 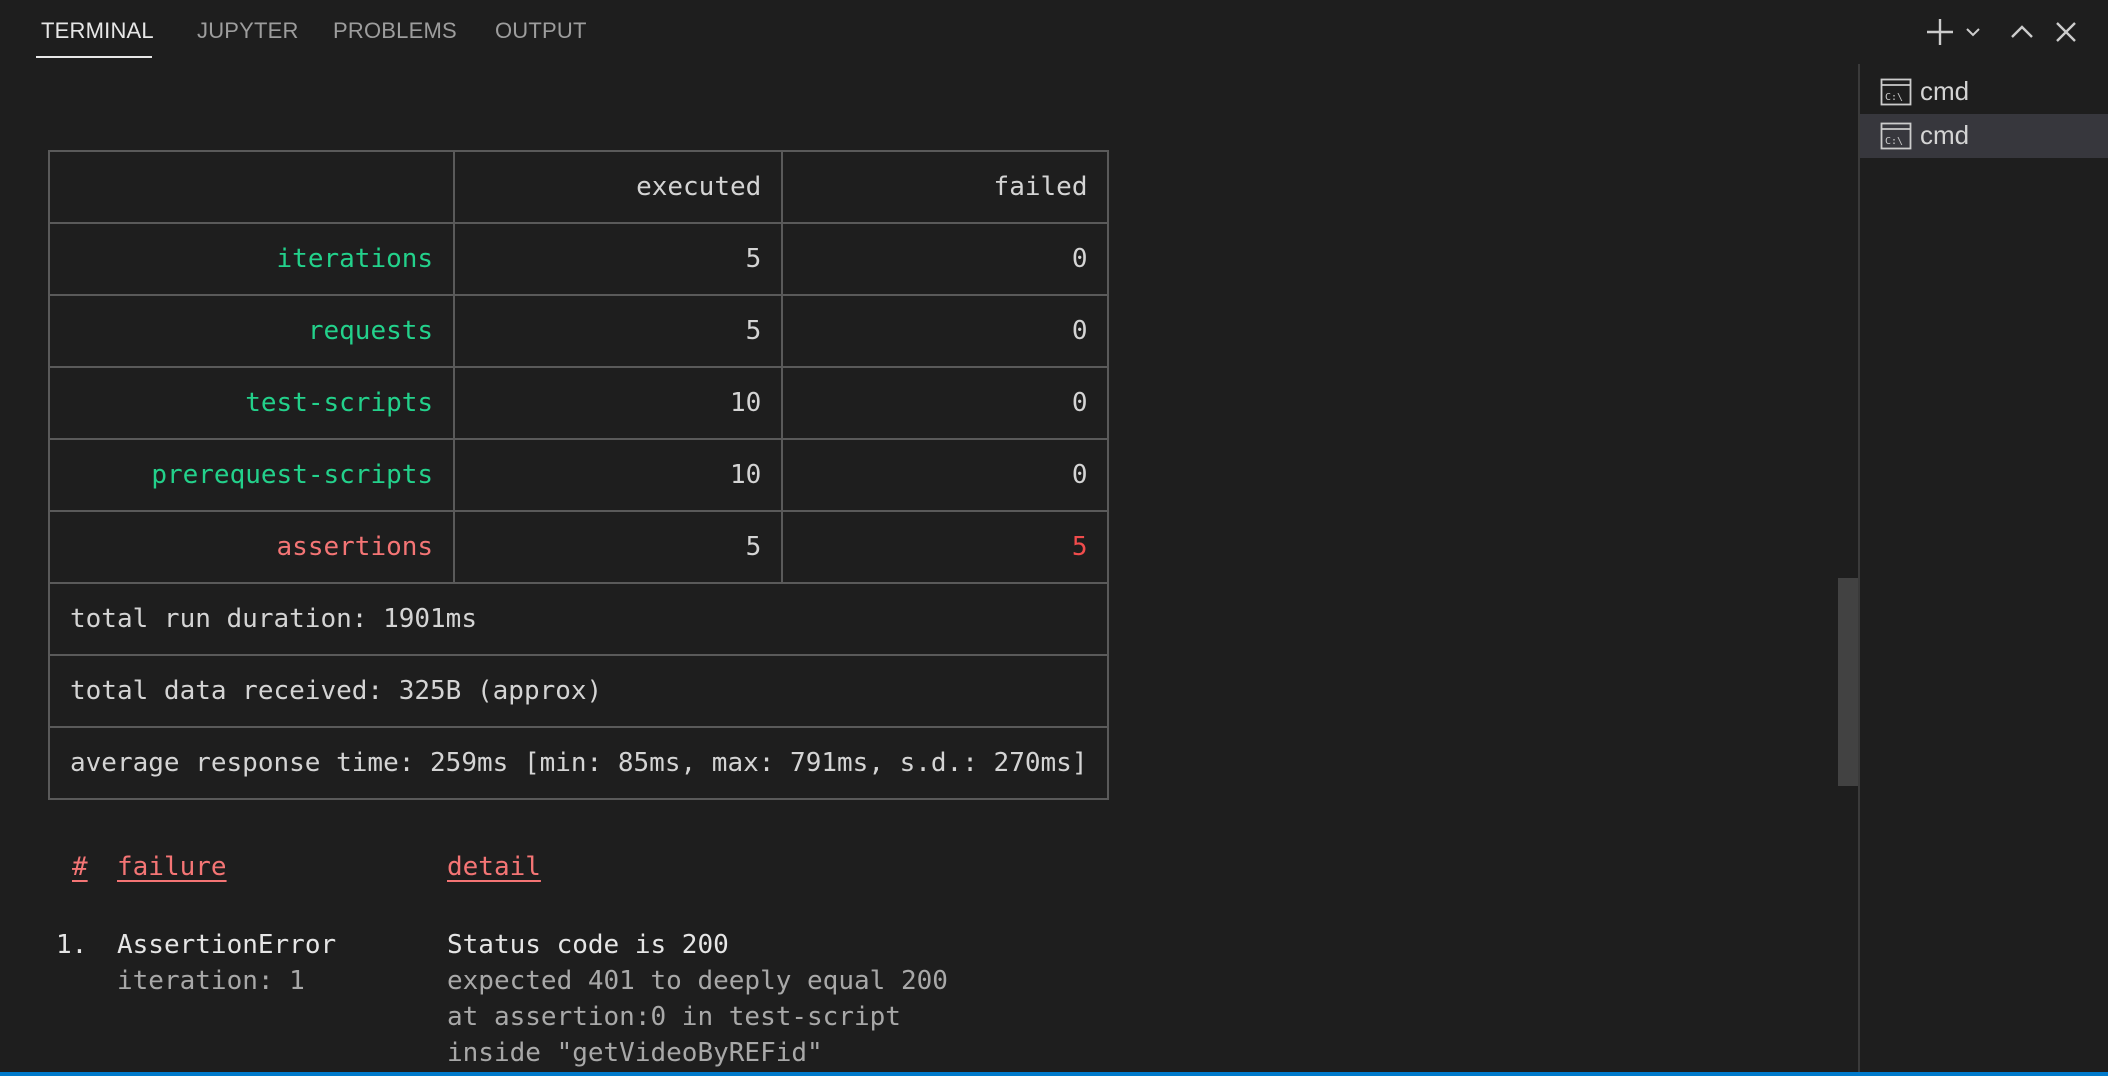 I want to click on table-header-row: executed failed, so click(x=578, y=187).